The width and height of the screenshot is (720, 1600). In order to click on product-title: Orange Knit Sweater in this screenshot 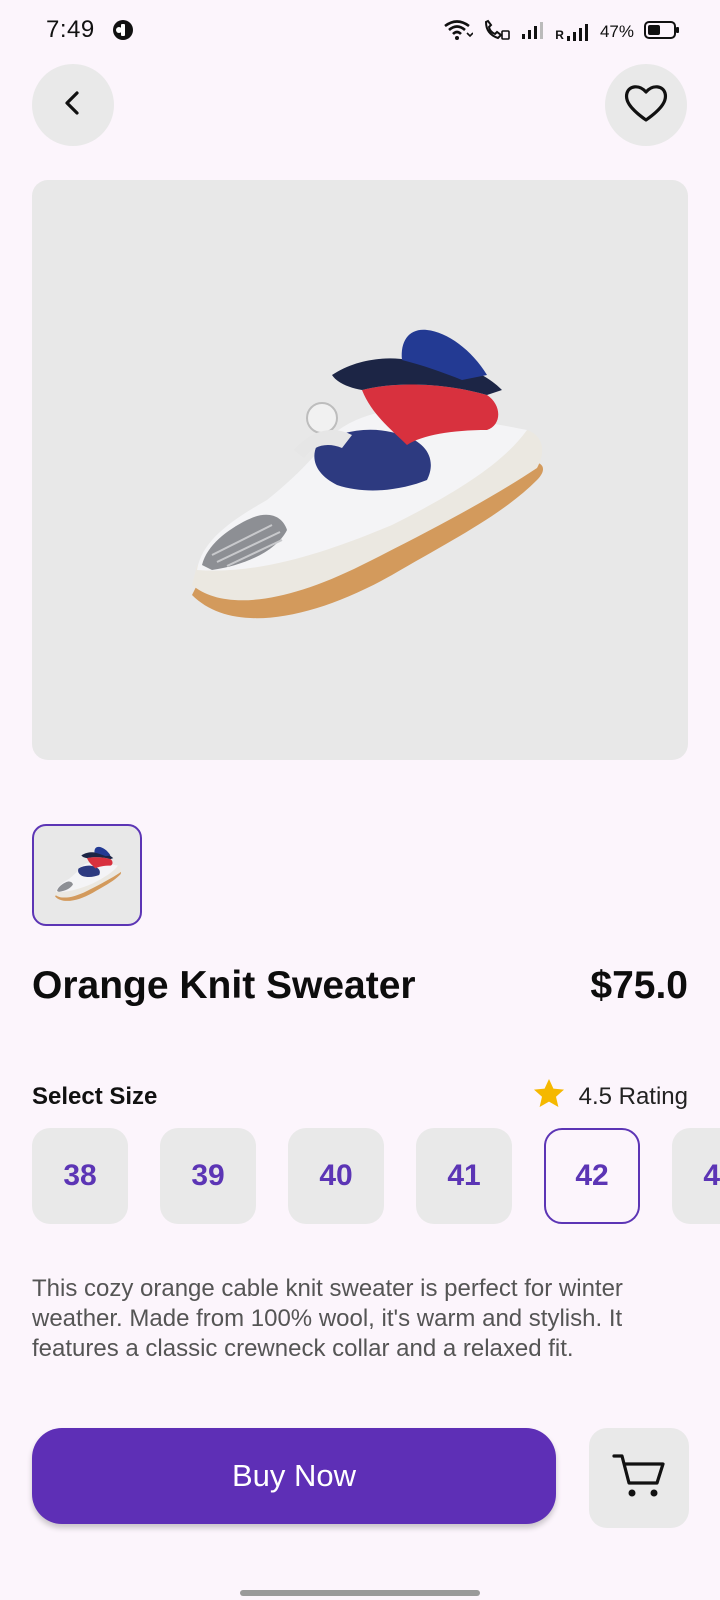, I will do `click(224, 985)`.